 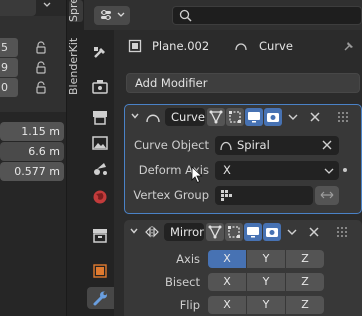 What do you see at coordinates (18, 8) in the screenshot?
I see `sidebar-top-button` at bounding box center [18, 8].